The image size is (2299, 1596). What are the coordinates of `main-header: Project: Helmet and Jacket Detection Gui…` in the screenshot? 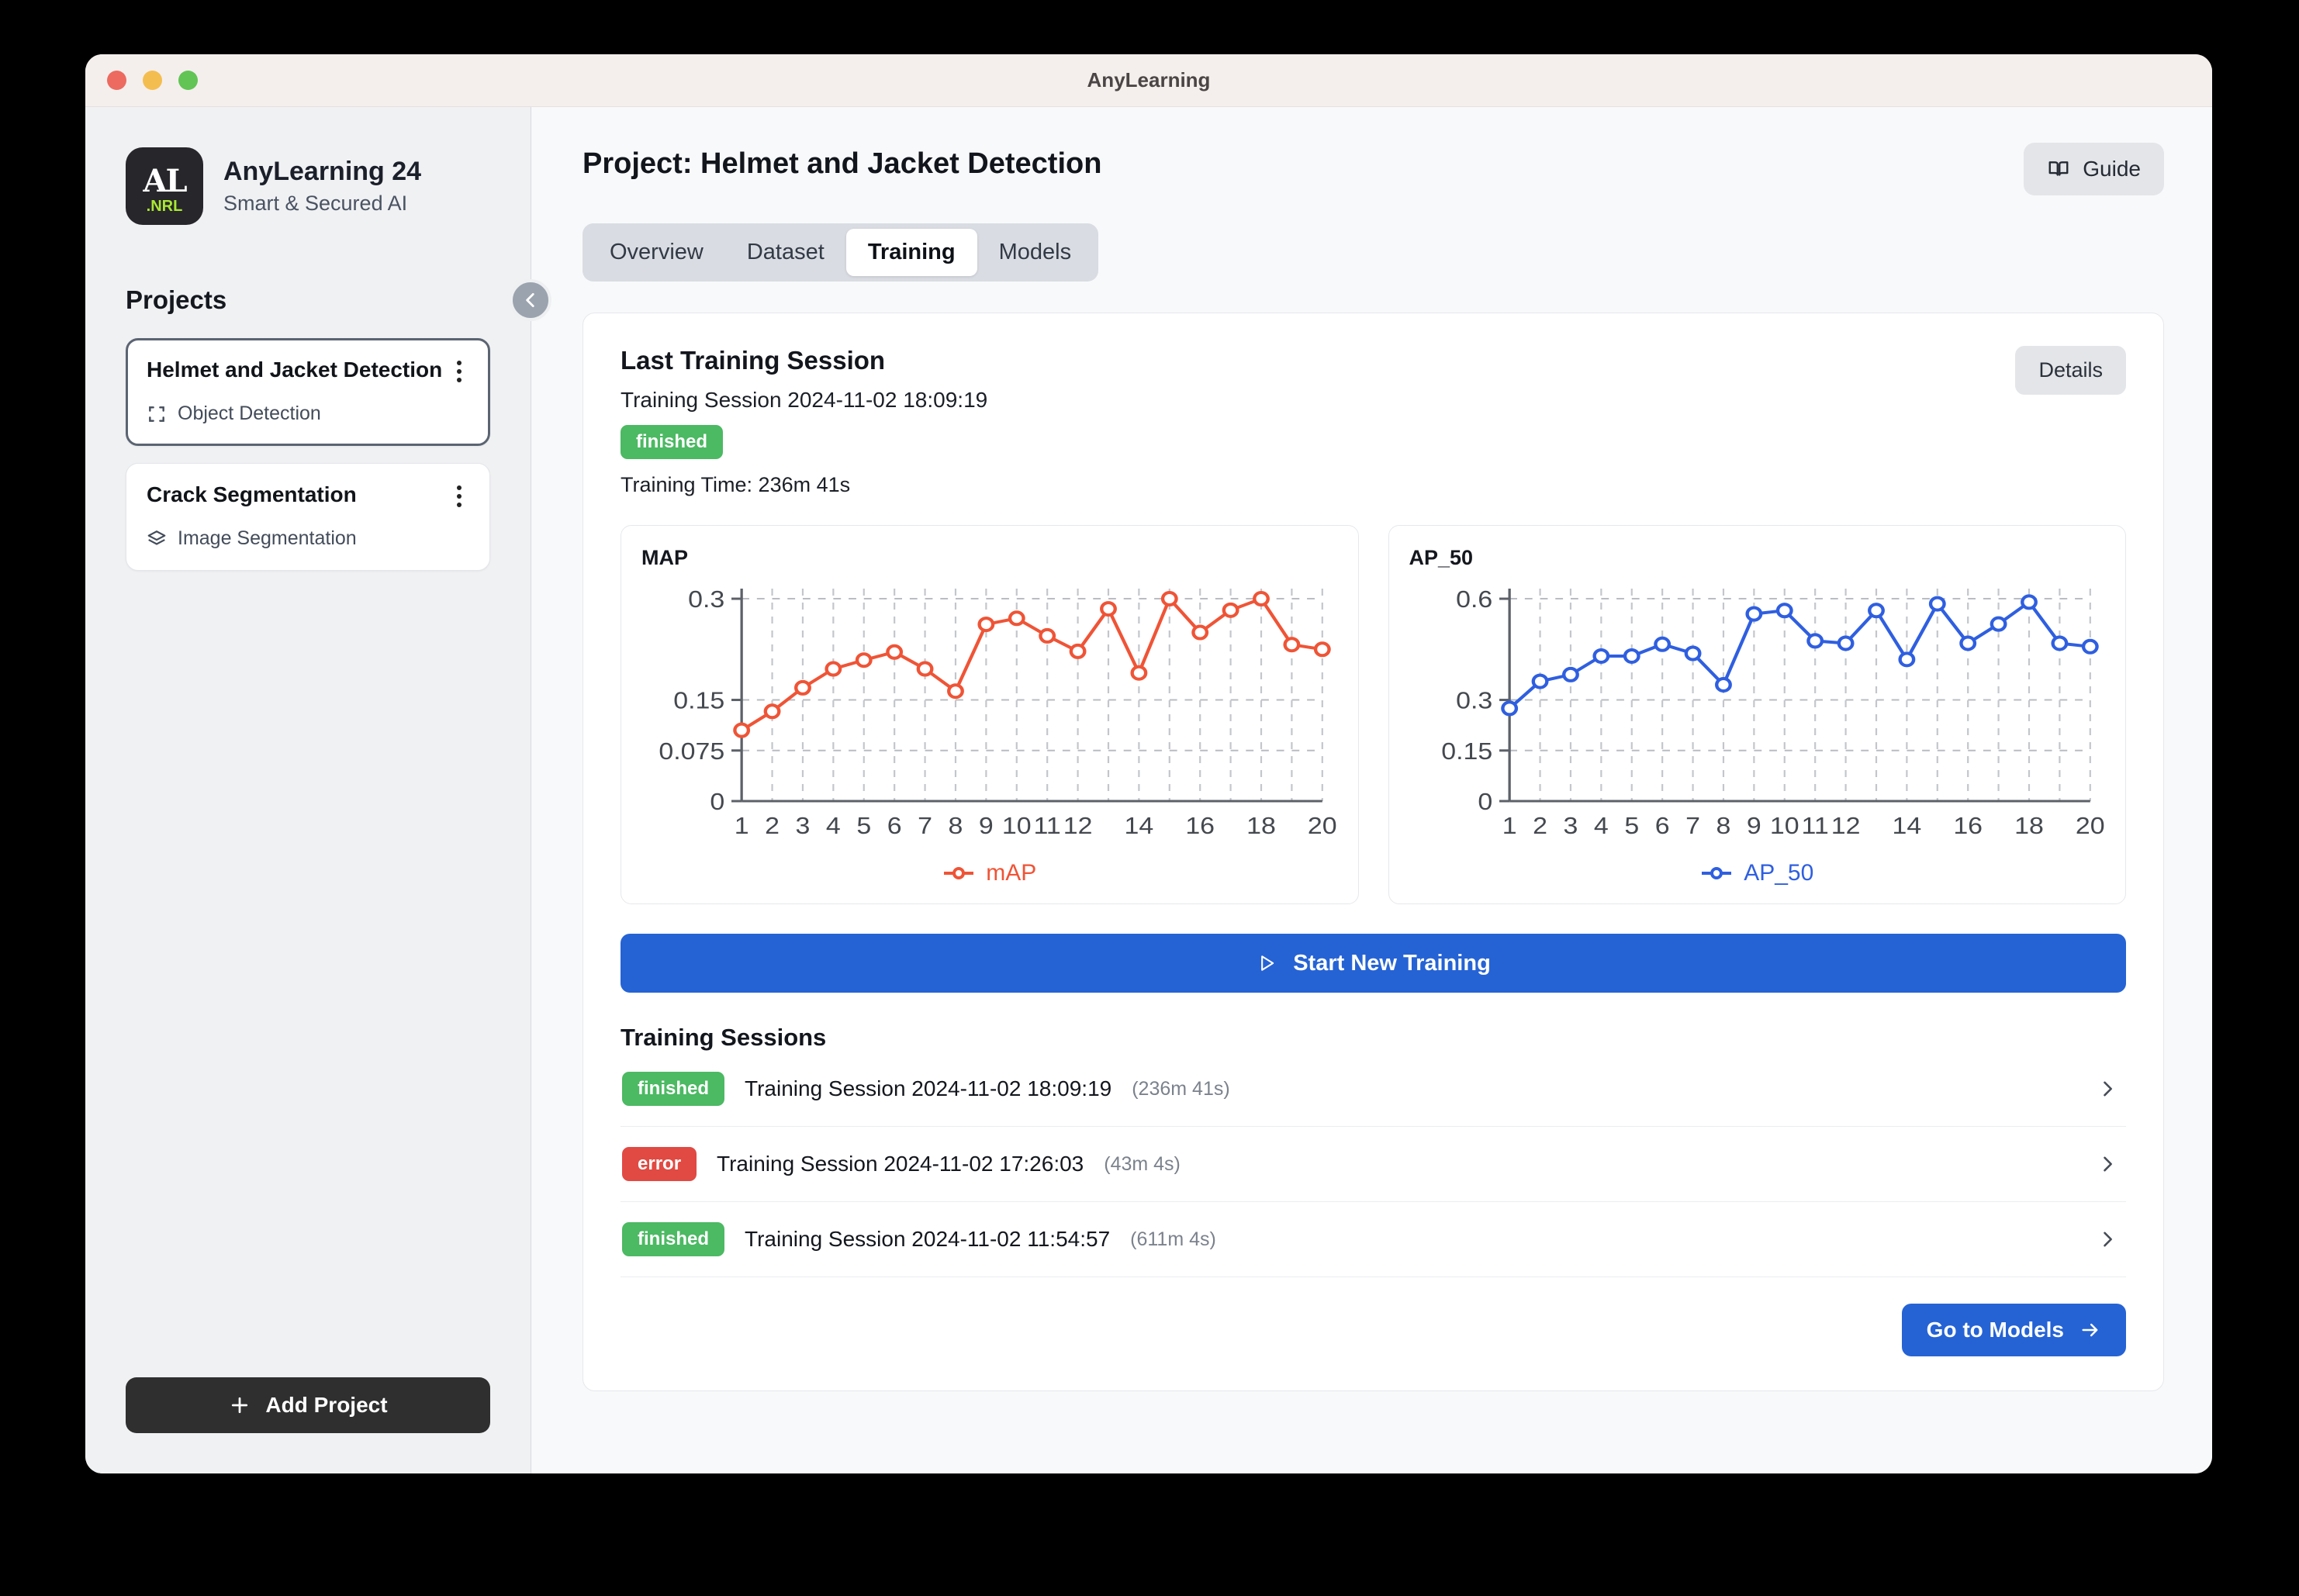 It's located at (1373, 169).